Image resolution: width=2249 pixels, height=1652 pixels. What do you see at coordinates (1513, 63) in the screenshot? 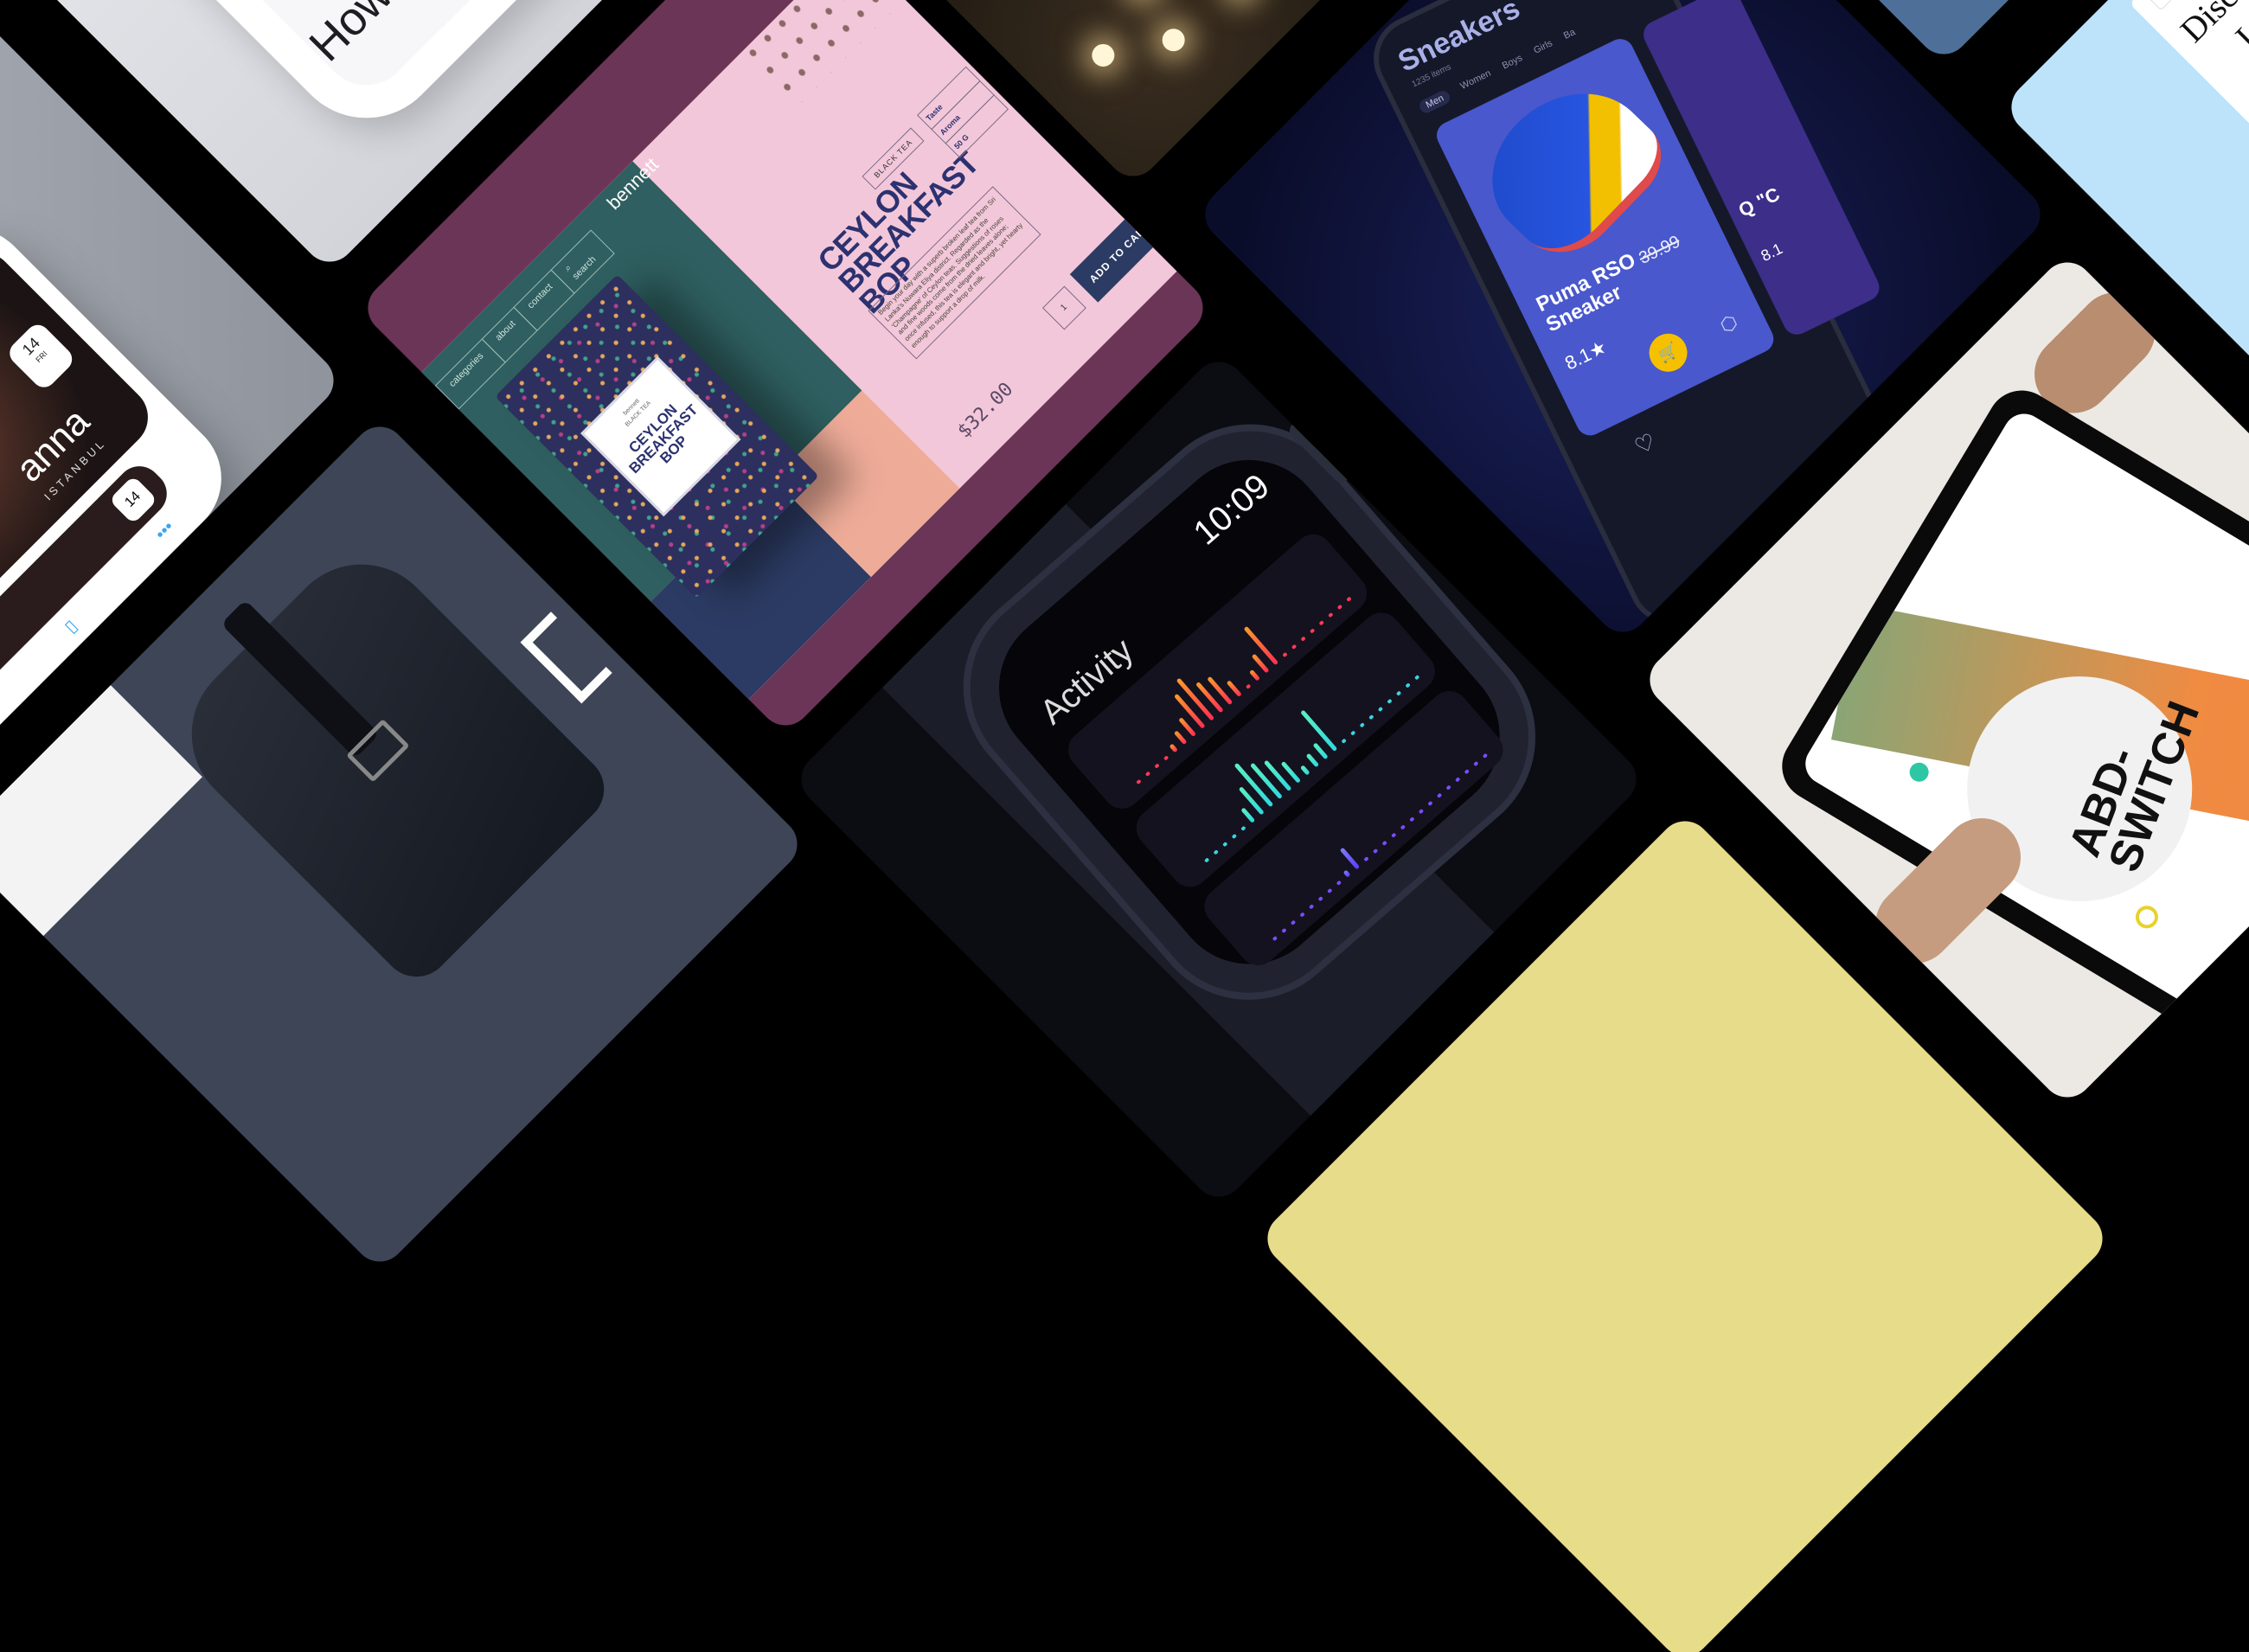
I see `tab-boys: Boys` at bounding box center [1513, 63].